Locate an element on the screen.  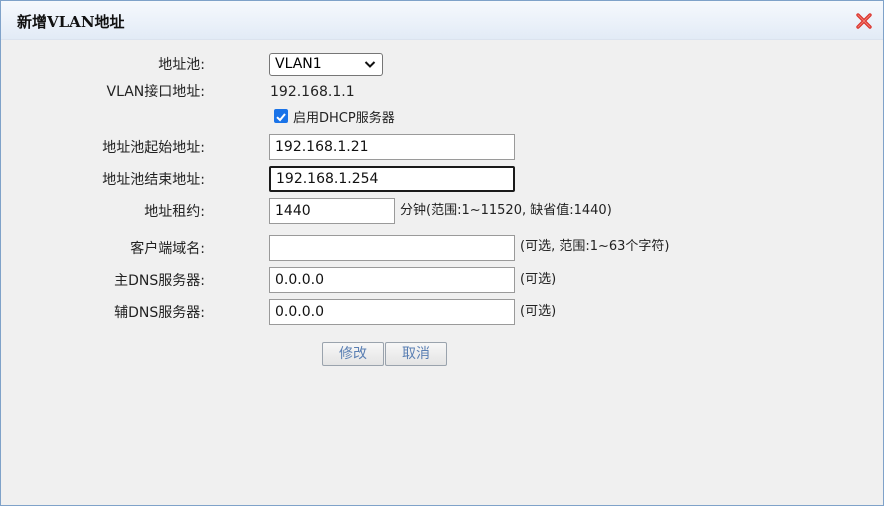
primary-dns-note: (可选) is located at coordinates (538, 279).